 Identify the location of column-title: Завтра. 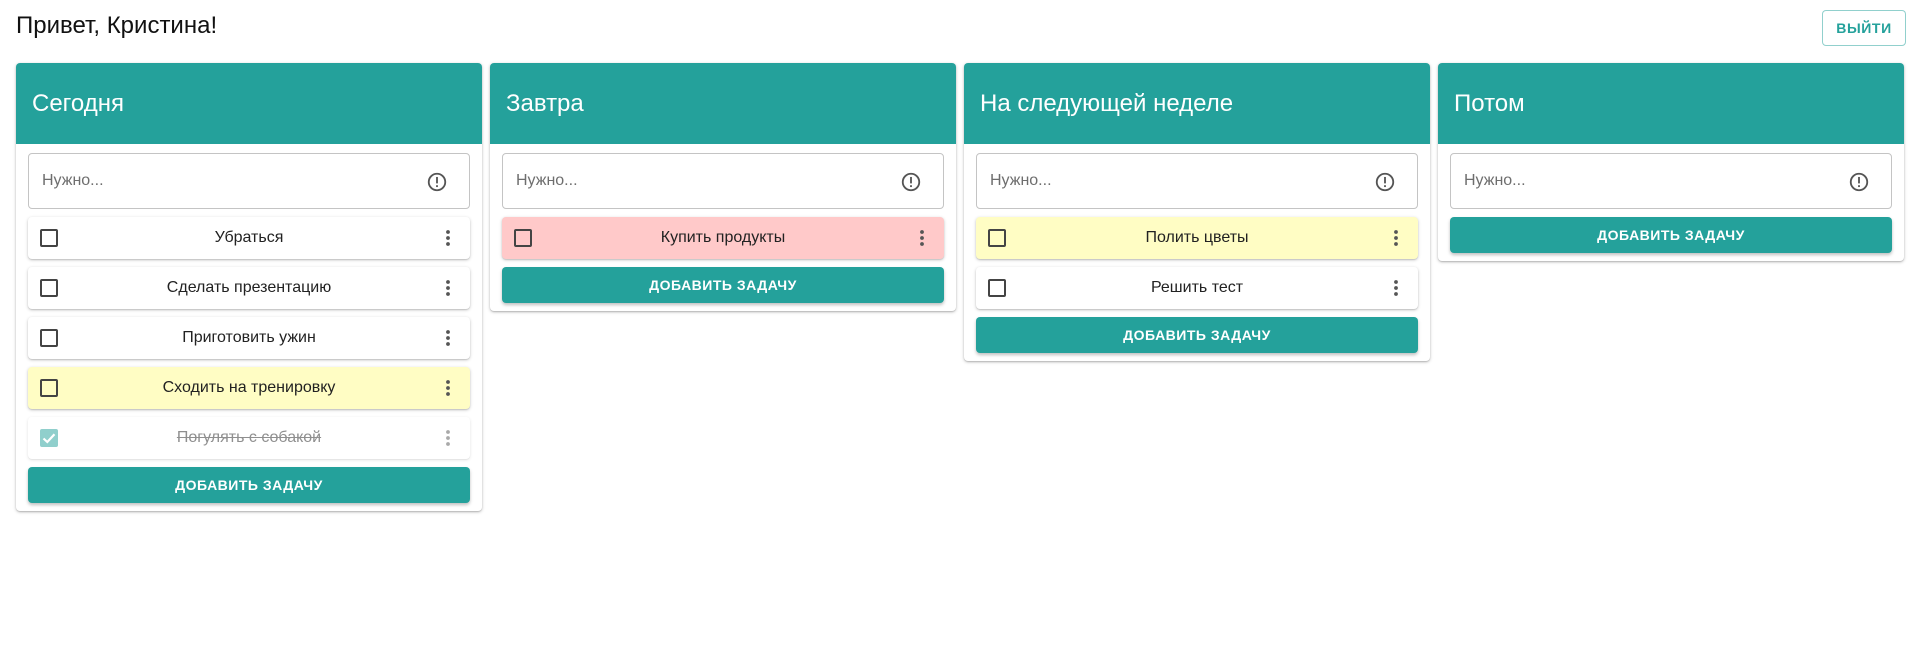
(545, 103).